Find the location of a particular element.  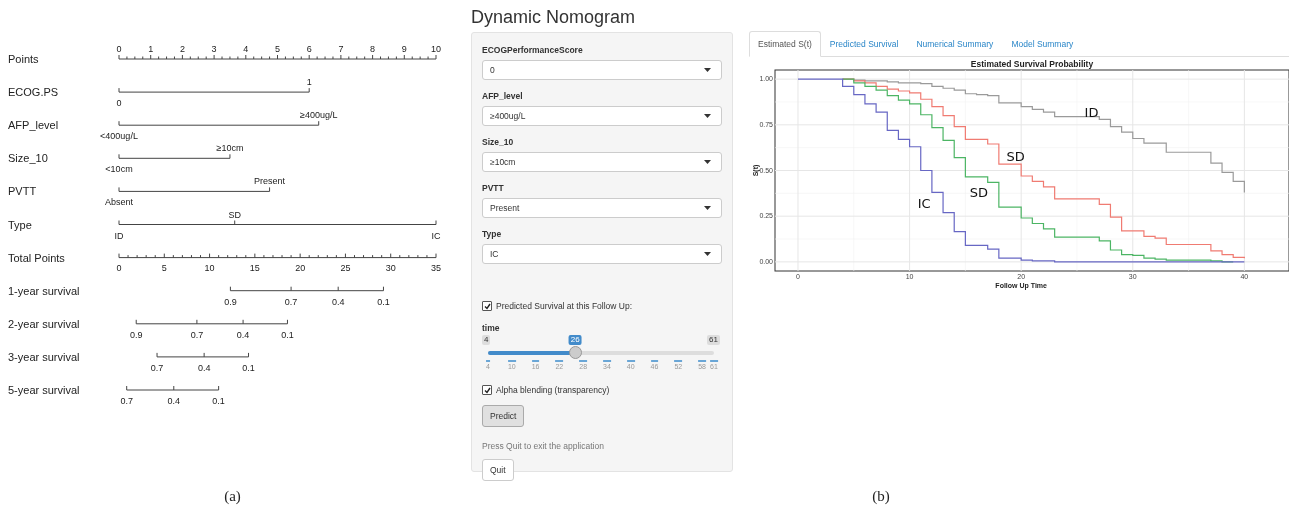

slider-thumb is located at coordinates (575, 352).